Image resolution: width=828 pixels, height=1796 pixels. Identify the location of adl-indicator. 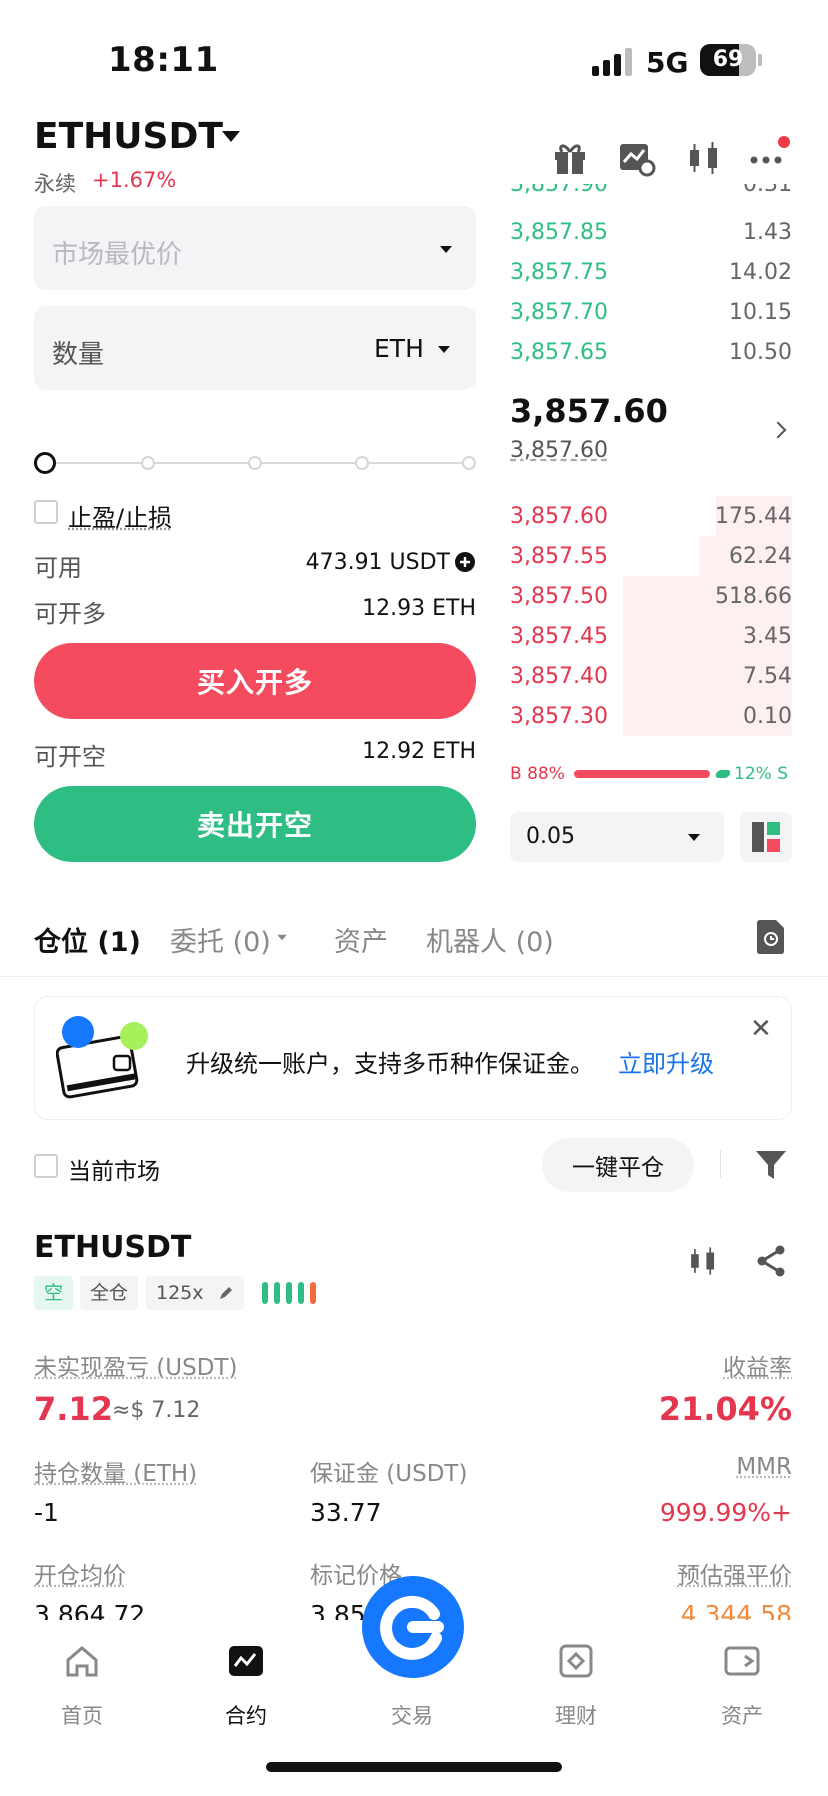
(292, 1293).